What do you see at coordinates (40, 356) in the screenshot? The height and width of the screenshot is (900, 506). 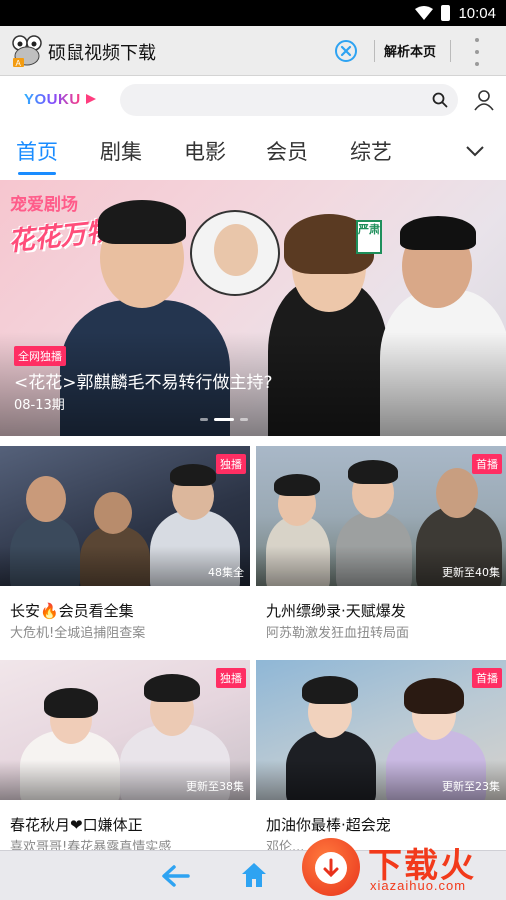 I see `banner-badge: 全网独播` at bounding box center [40, 356].